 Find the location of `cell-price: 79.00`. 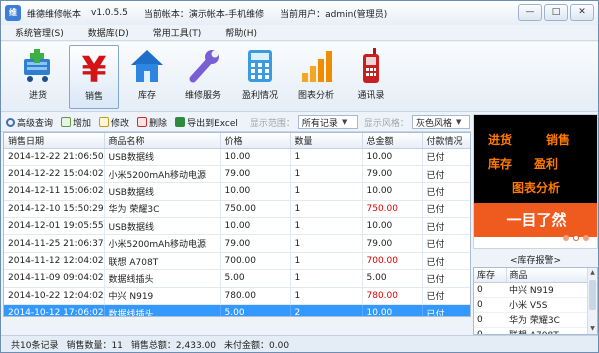

cell-price: 79.00 is located at coordinates (255, 243).